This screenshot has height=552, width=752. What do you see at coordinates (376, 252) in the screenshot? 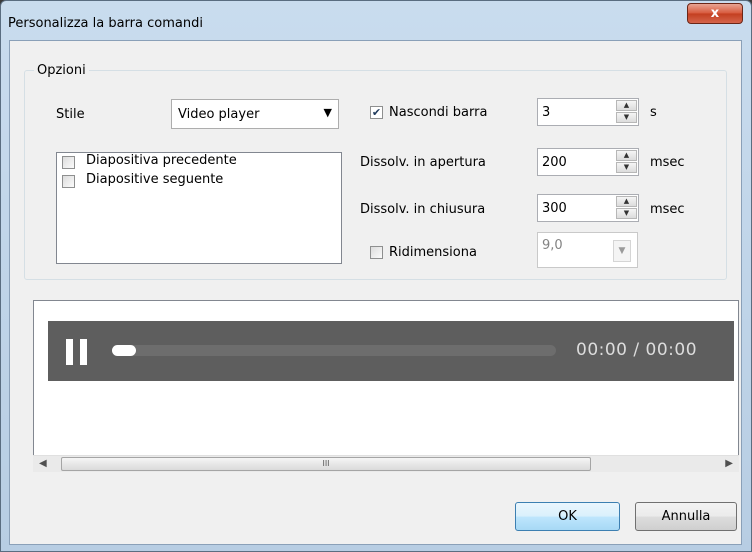
I see `resize-checkbox` at bounding box center [376, 252].